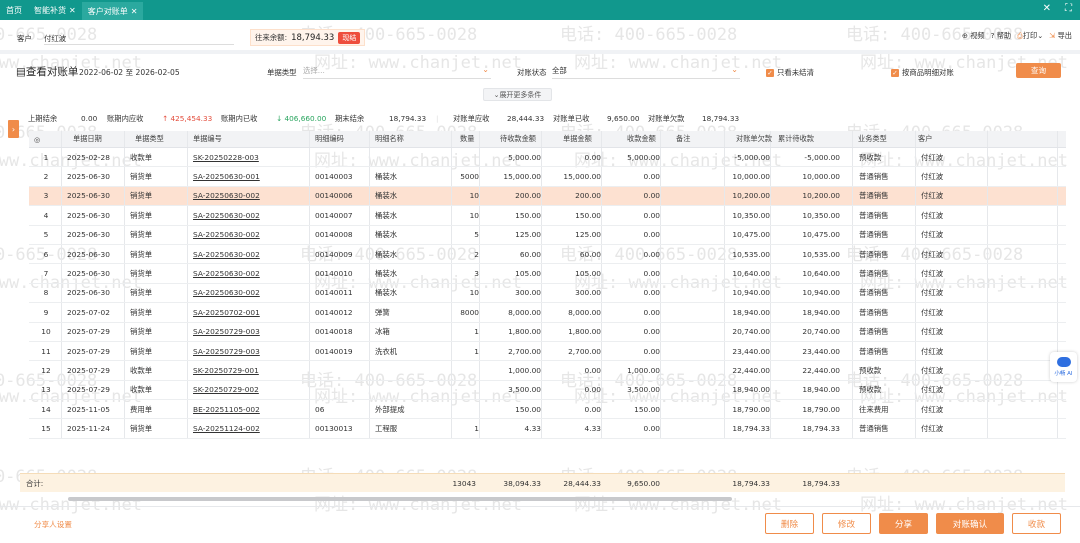  I want to click on doc-type-select: 选择... ⌄, so click(397, 72).